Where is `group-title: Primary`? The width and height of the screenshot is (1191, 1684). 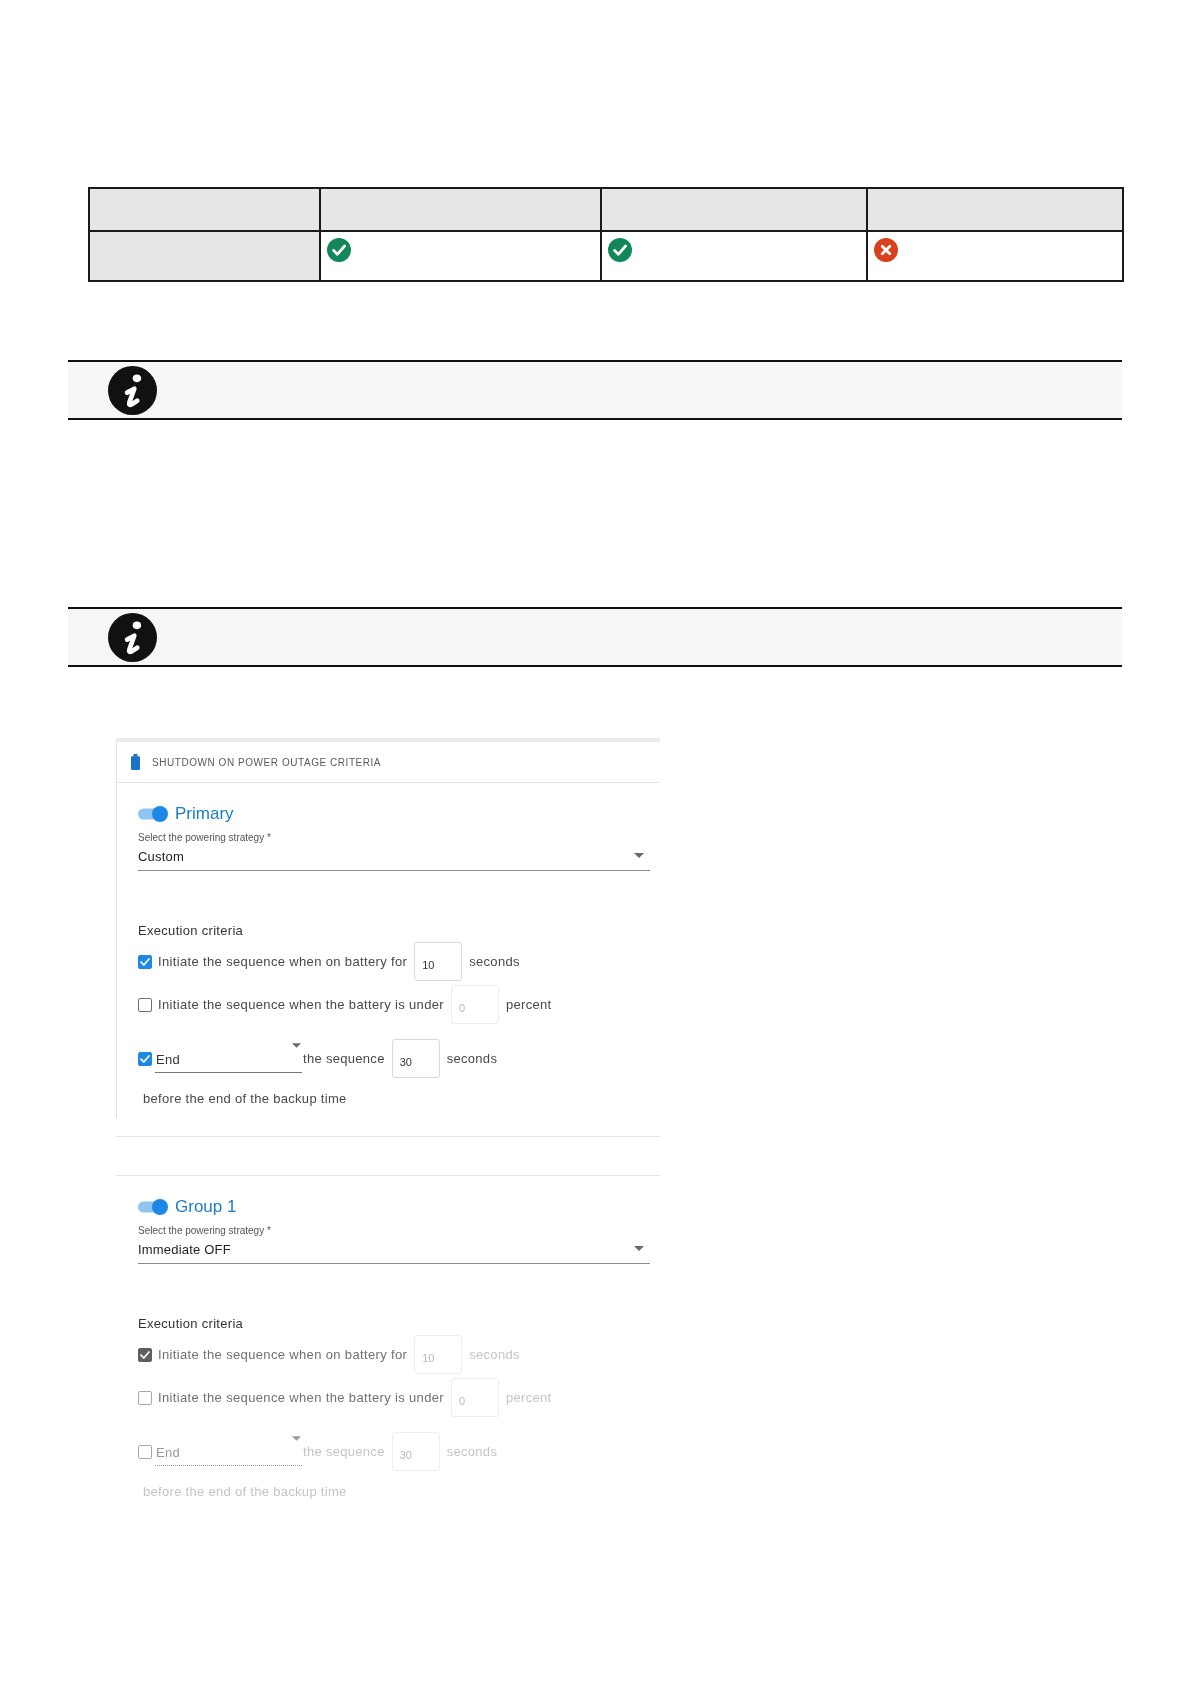
group-title: Primary is located at coordinates (204, 814).